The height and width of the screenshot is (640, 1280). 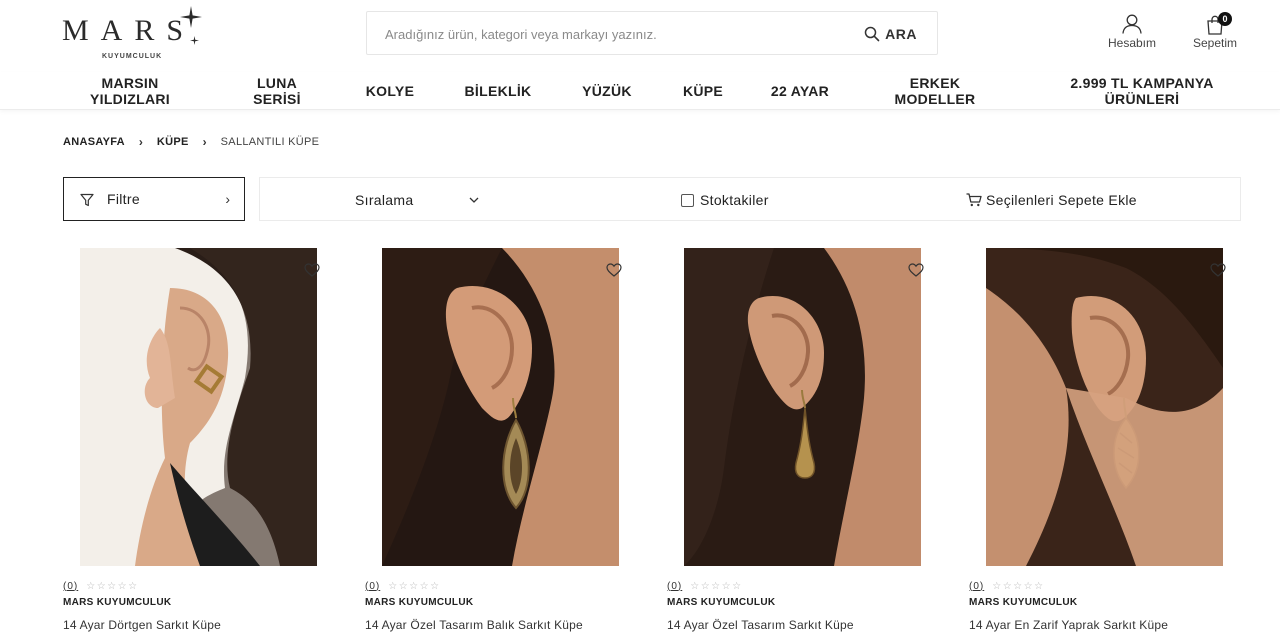 I want to click on search-input, so click(x=615, y=34).